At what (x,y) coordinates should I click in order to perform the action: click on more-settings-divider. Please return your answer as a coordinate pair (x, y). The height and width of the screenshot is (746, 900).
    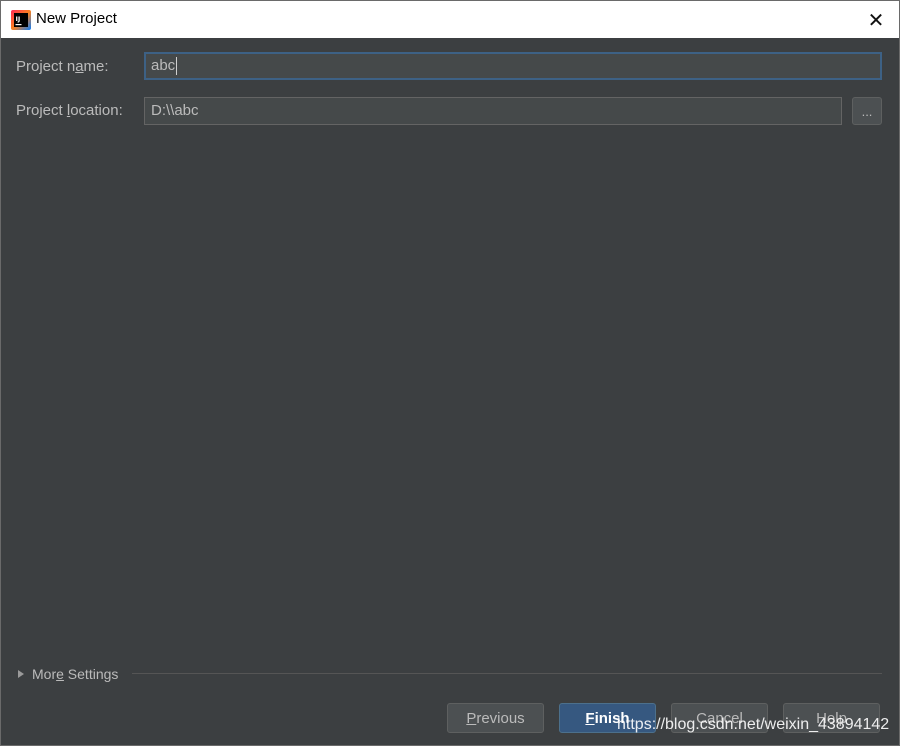
    Looking at the image, I should click on (507, 673).